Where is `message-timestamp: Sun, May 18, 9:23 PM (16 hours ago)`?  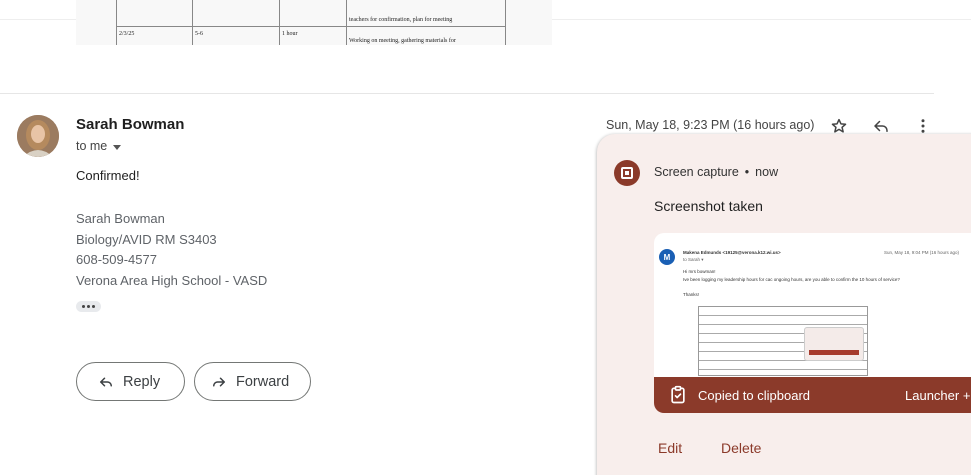
message-timestamp: Sun, May 18, 9:23 PM (16 hours ago) is located at coordinates (710, 125).